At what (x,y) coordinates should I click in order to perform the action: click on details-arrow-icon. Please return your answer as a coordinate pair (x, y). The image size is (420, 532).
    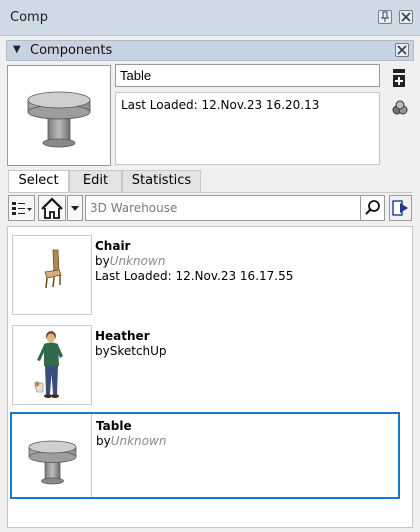
    Looking at the image, I should click on (400, 208).